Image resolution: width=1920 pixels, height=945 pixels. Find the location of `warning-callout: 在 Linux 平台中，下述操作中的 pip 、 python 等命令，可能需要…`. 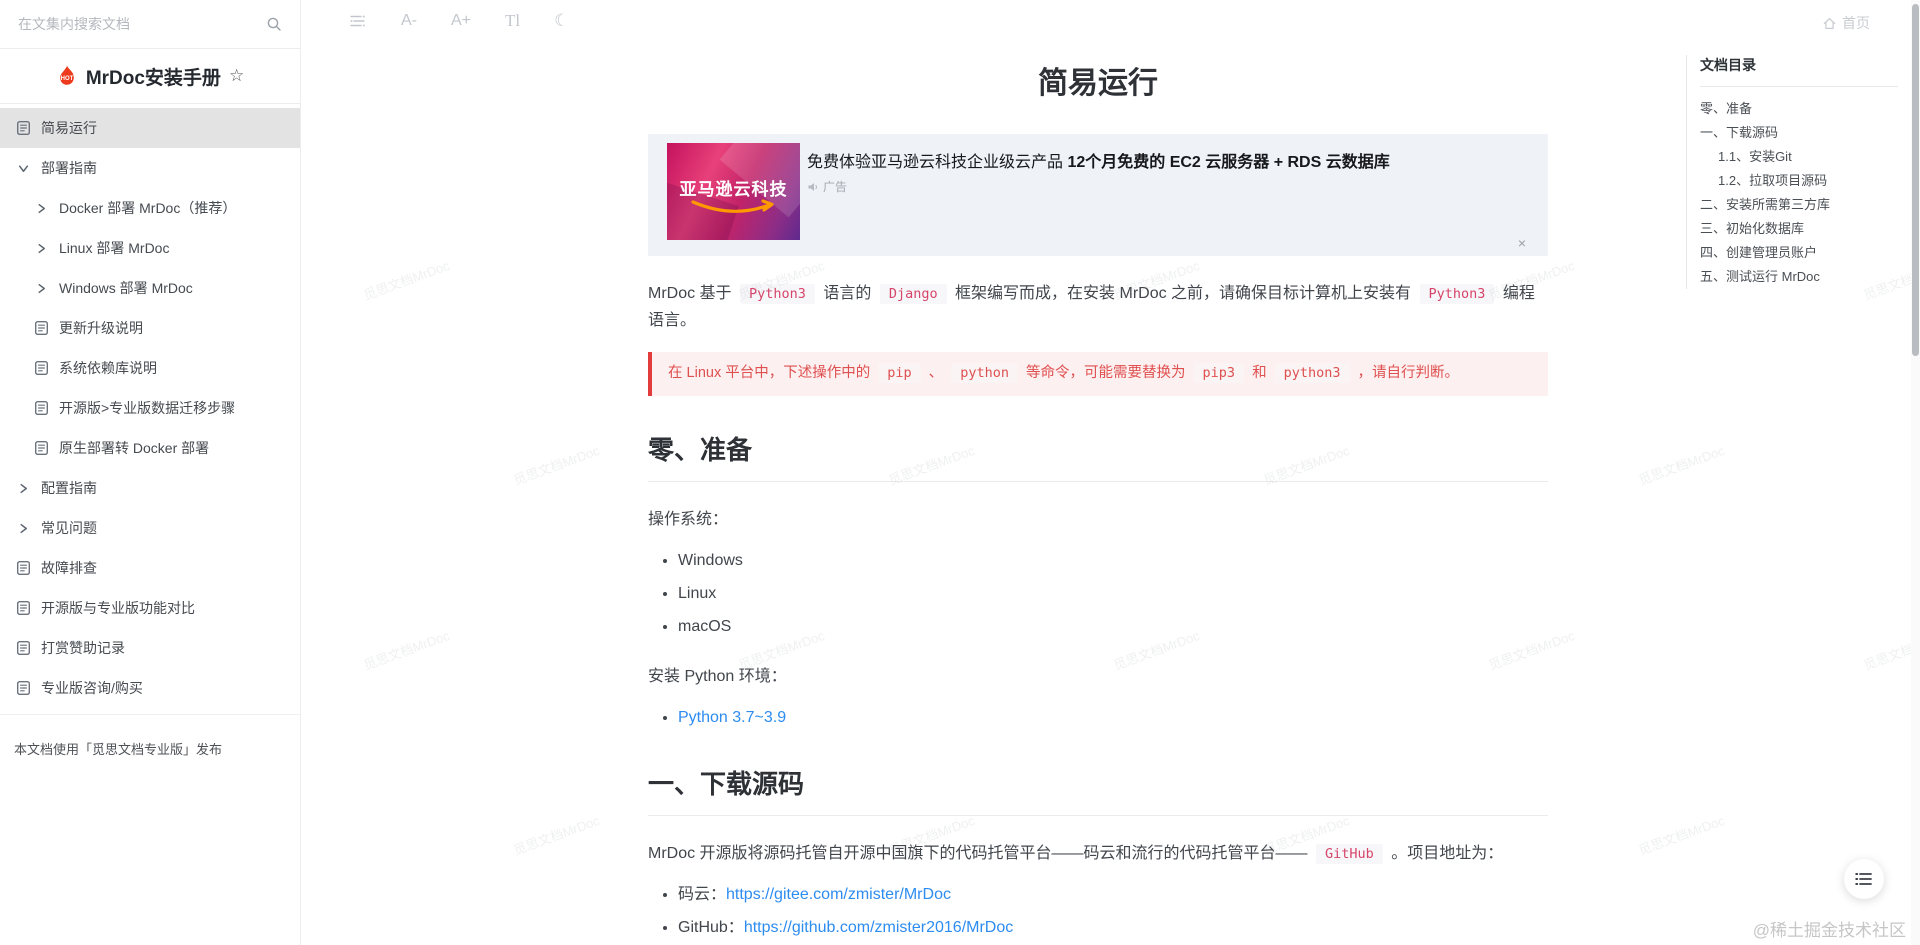

warning-callout: 在 Linux 平台中，下述操作中的 pip 、 python 等命令，可能需要… is located at coordinates (1098, 374).